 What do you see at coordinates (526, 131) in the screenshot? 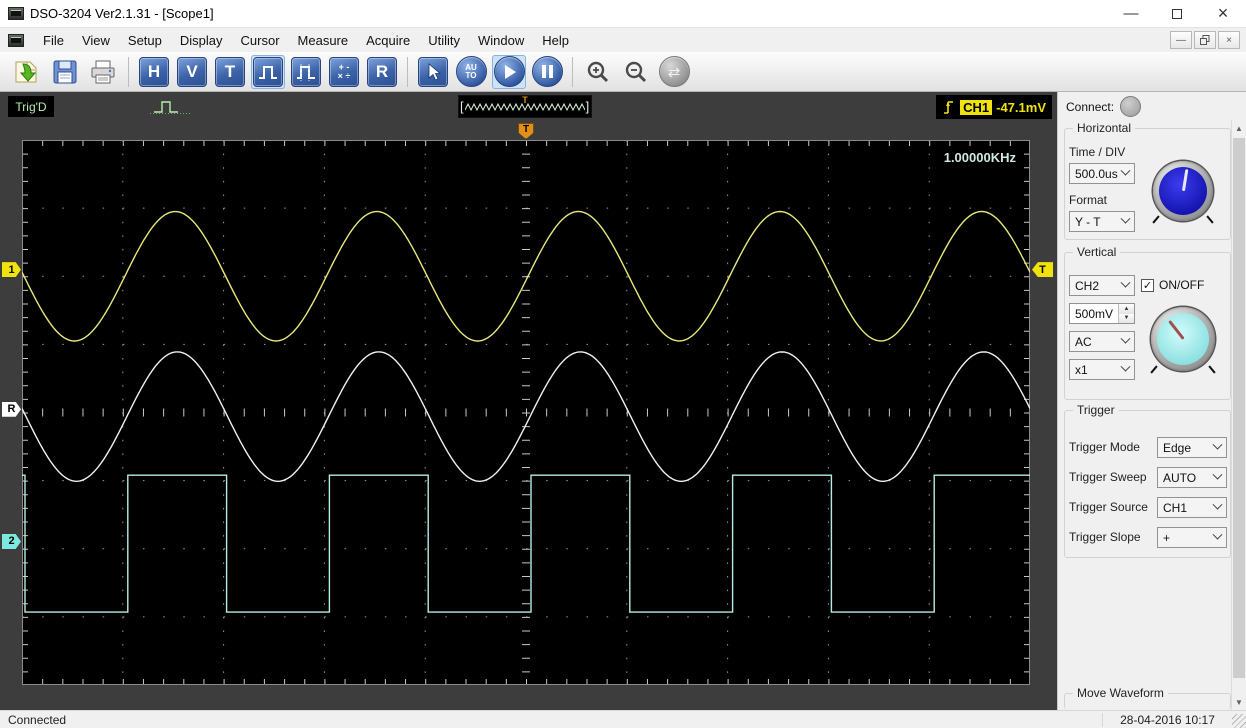
I see `trigger-position-marker: T` at bounding box center [526, 131].